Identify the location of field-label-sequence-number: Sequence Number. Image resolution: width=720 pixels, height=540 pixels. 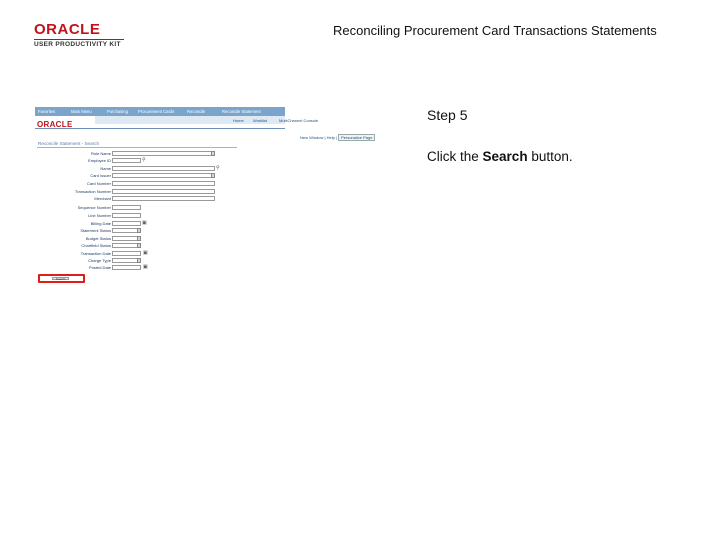
(94, 207).